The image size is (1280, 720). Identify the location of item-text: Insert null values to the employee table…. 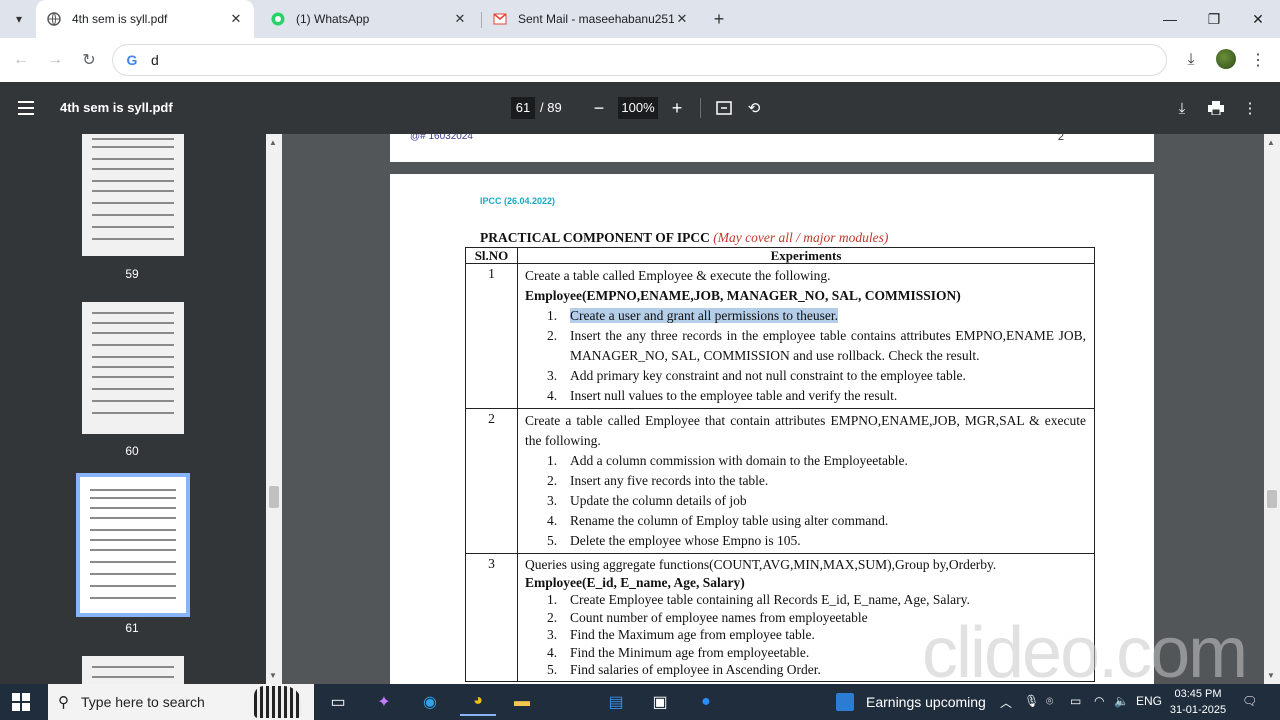
(734, 395).